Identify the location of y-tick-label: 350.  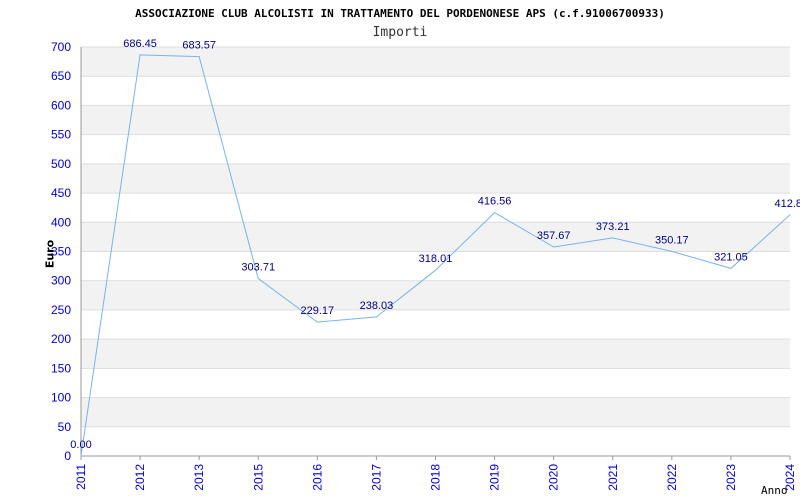
(61, 252).